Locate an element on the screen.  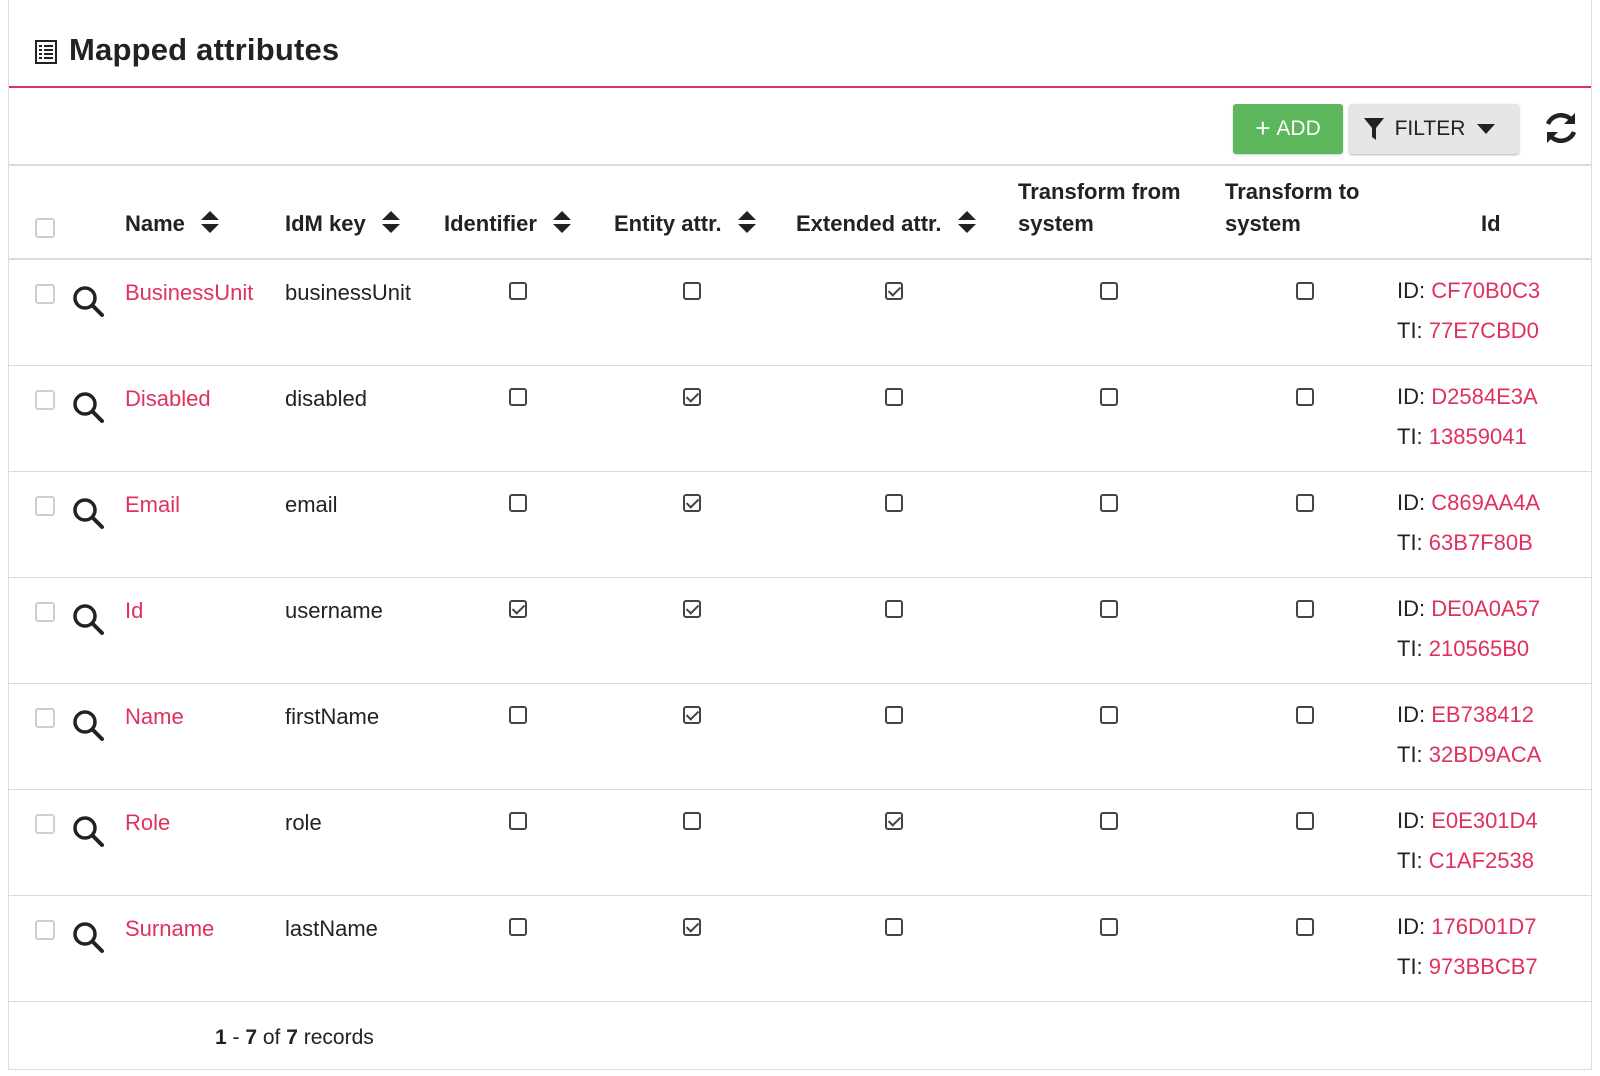
idm-key-value: email is located at coordinates (311, 504).